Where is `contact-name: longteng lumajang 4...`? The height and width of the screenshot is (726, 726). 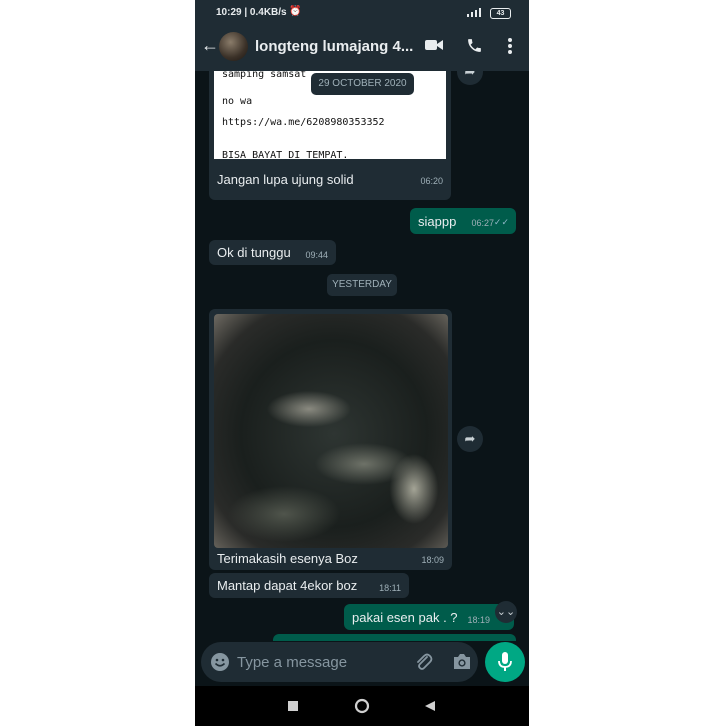 contact-name: longteng lumajang 4... is located at coordinates (334, 46).